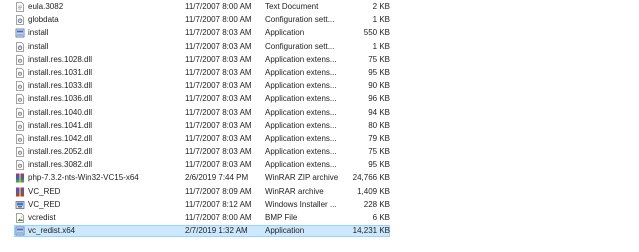 This screenshot has width=639, height=252. What do you see at coordinates (60, 59) in the screenshot?
I see `file-name: install.res.1028.dll` at bounding box center [60, 59].